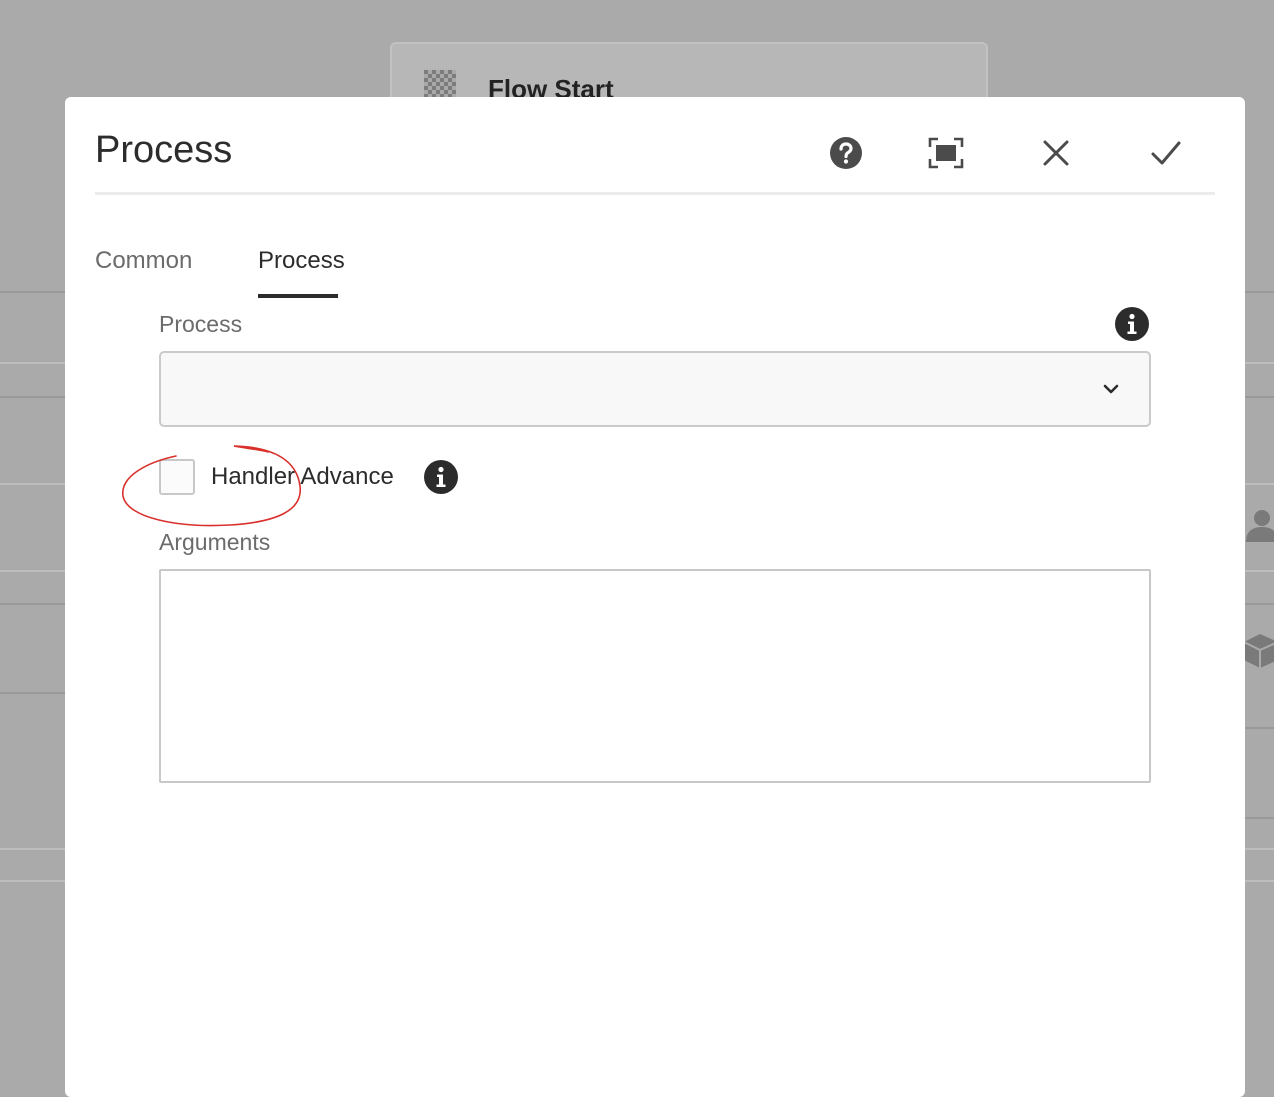 Image resolution: width=1274 pixels, height=1097 pixels. Describe the element at coordinates (302, 477) in the screenshot. I see `handler-advance-label: Handler Advance` at that location.